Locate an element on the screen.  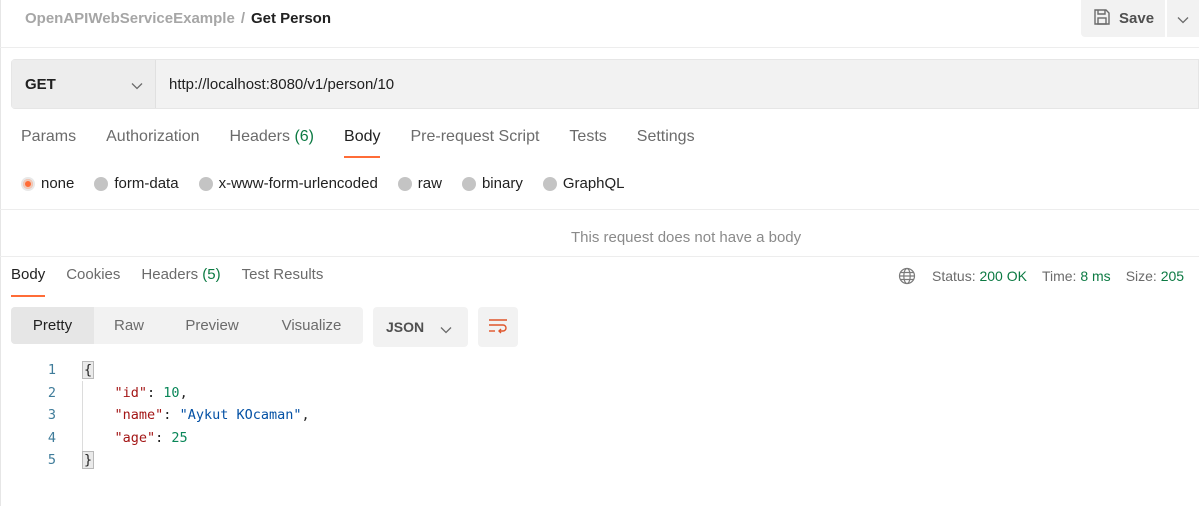
tab-count: (6) is located at coordinates (304, 136).